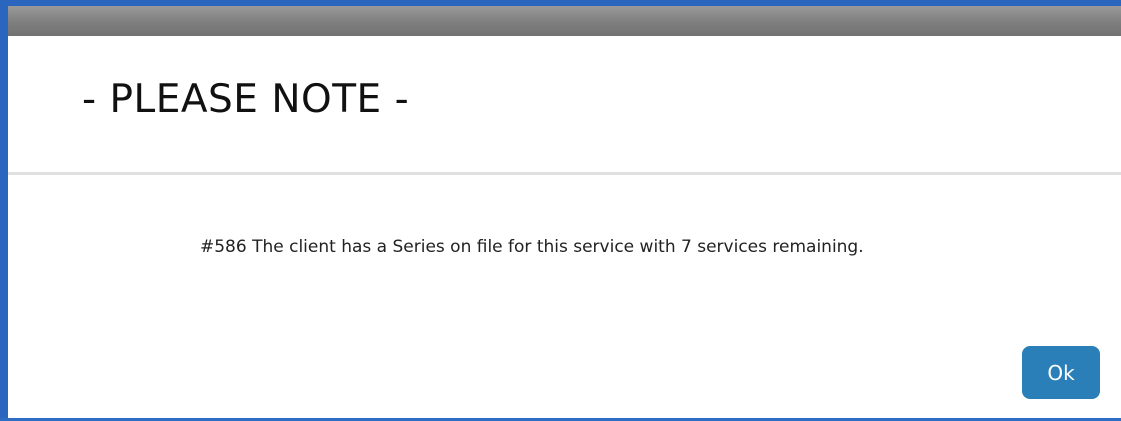 This screenshot has height=421, width=1121. Describe the element at coordinates (246, 99) in the screenshot. I see `dialog-title: - PLEASE NOTE -` at that location.